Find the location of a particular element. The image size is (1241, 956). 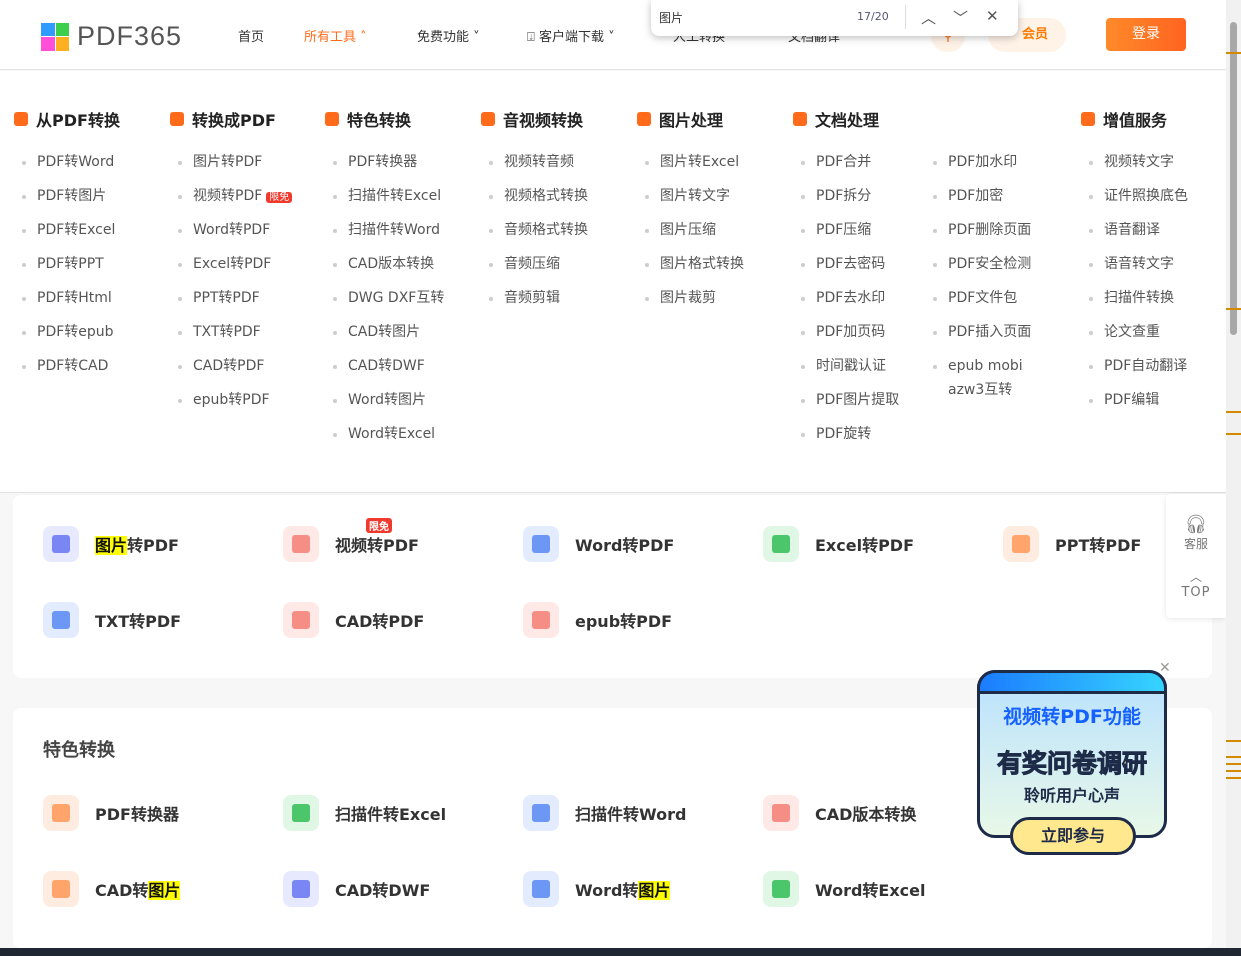

menu-item: PDF加密 is located at coordinates (967, 196).